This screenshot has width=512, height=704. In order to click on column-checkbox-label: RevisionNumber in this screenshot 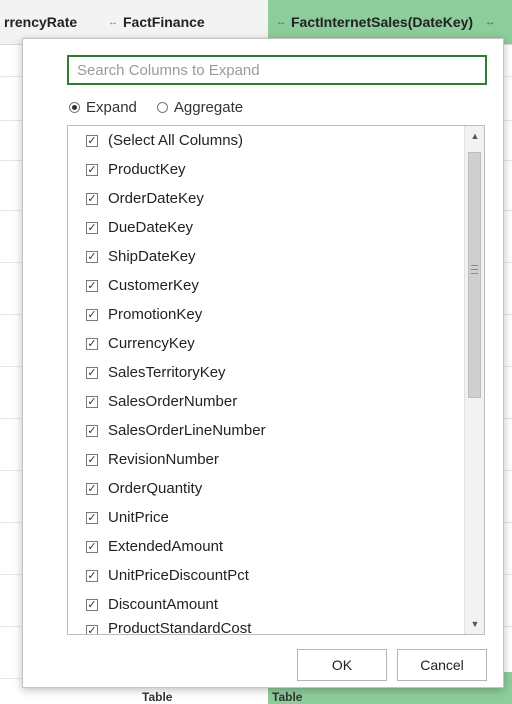, I will do `click(163, 459)`.